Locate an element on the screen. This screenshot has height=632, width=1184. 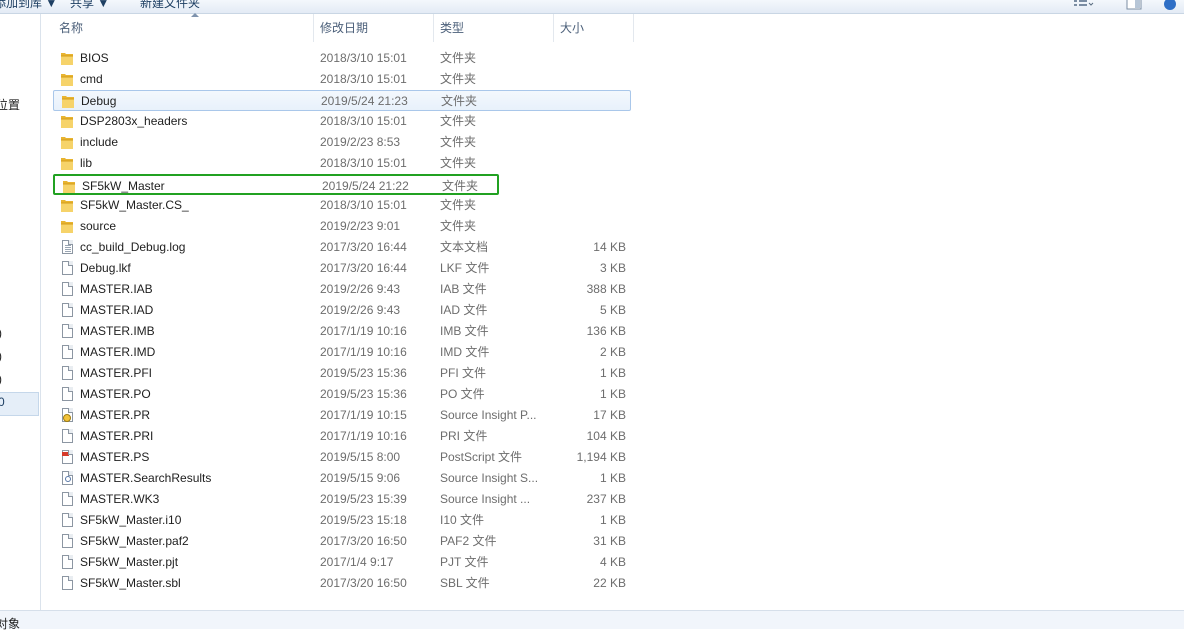
file-size: 1,194 KB is located at coordinates (601, 457).